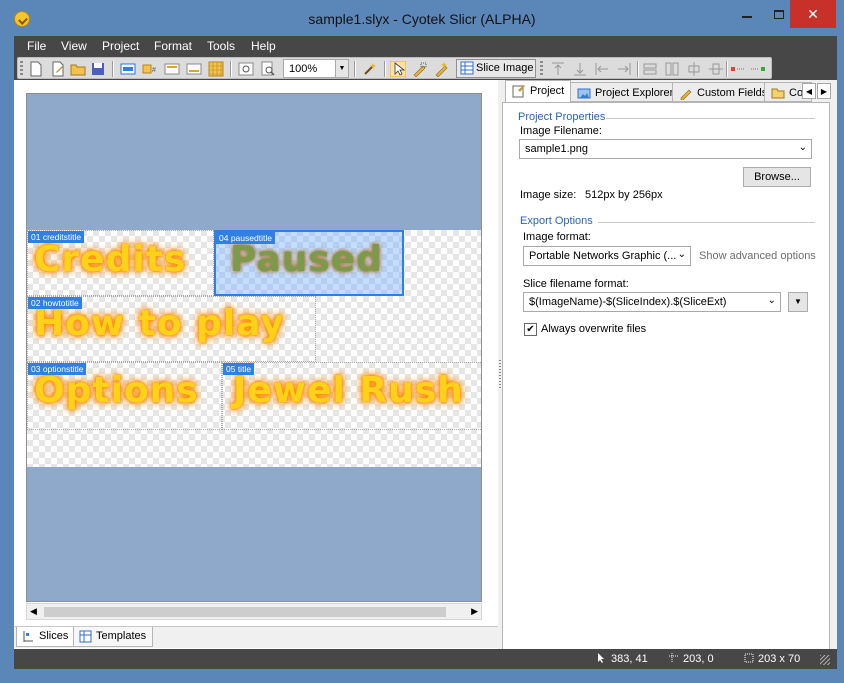  I want to click on slice-filename-format-value: $(ImageName)-$(SliceIndex).$(SliceExt), so click(628, 302).